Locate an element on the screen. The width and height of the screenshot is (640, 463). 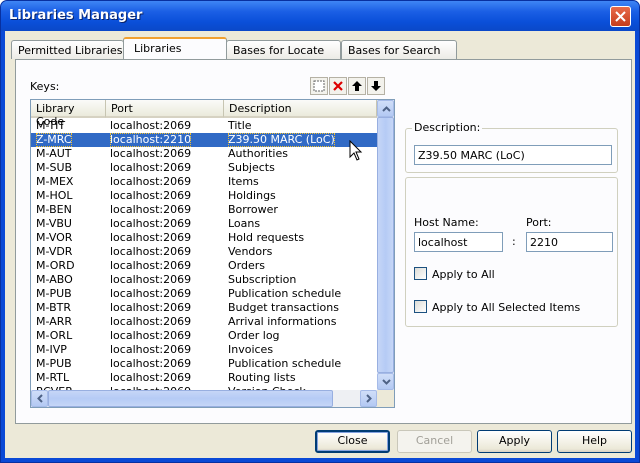
table-row: M-IVP localhost:2069 Invoices is located at coordinates (204, 350).